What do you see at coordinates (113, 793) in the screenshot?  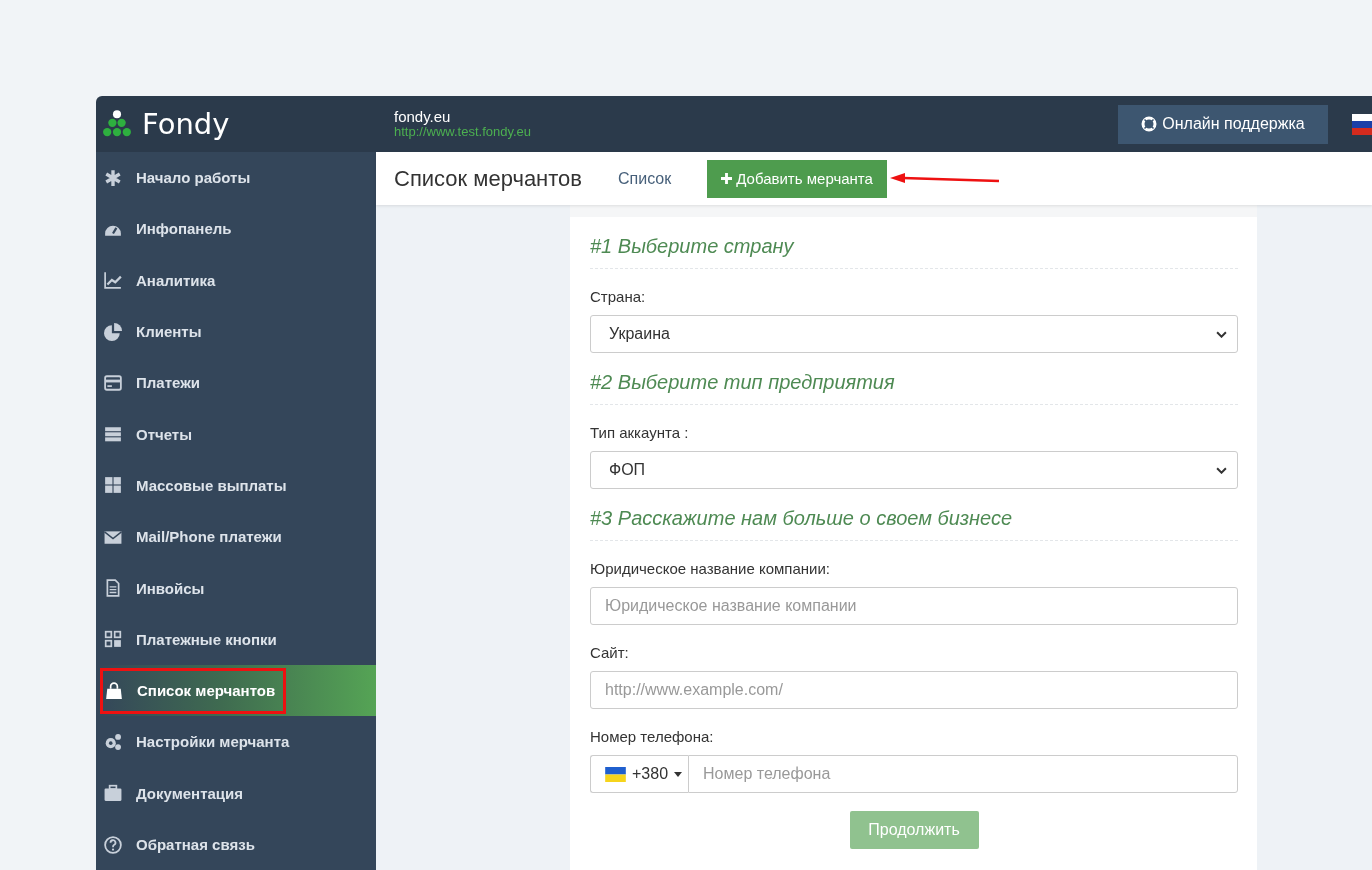 I see `briefcase-icon` at bounding box center [113, 793].